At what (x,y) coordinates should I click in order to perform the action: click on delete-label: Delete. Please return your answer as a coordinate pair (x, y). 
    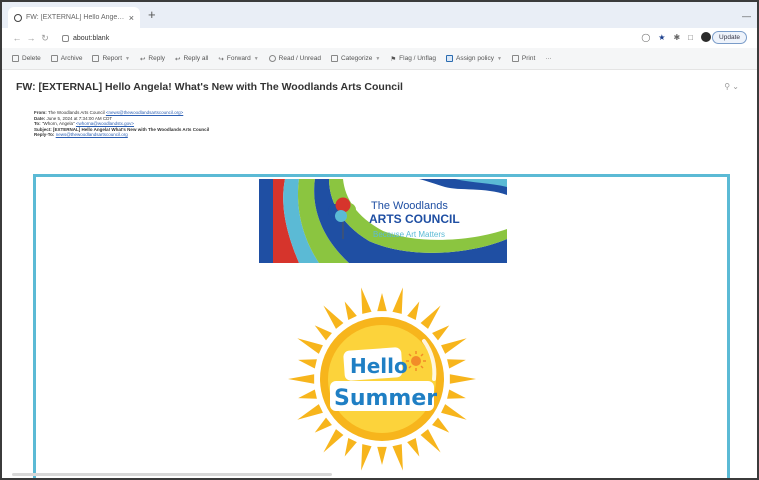
    Looking at the image, I should click on (31, 58).